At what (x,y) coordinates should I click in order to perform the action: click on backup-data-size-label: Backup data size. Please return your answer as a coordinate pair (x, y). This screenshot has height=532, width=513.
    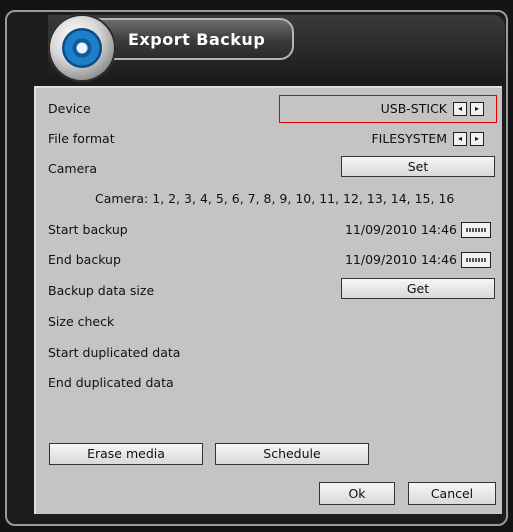
    Looking at the image, I should click on (101, 290).